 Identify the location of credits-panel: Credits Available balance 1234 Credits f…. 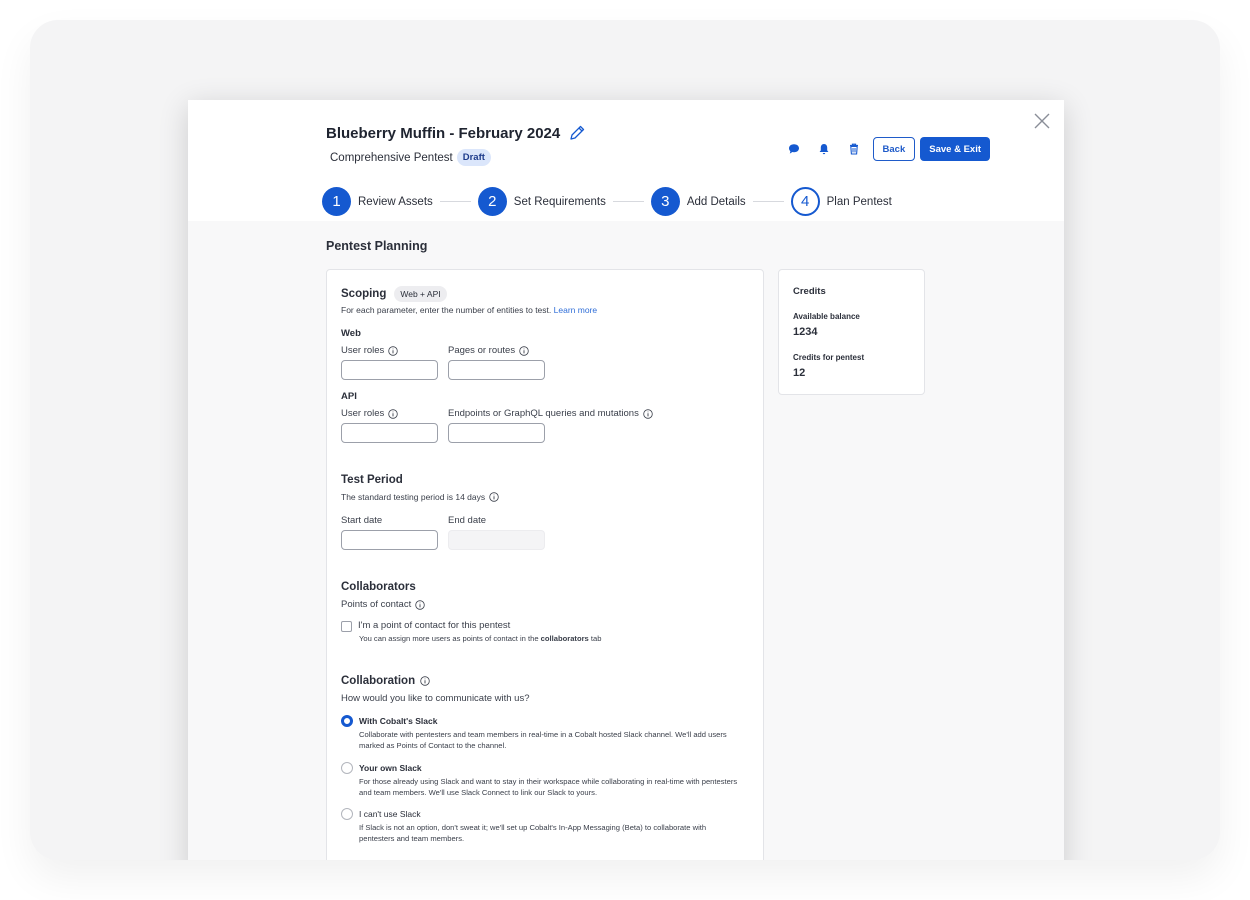
(851, 332).